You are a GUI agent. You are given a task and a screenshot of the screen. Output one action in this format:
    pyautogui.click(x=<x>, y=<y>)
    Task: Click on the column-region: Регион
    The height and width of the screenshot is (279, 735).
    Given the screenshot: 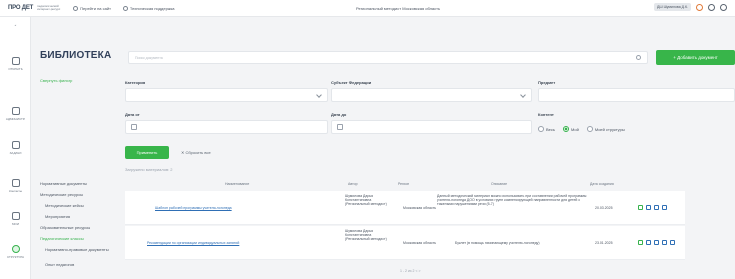 What is the action you would take?
    pyautogui.click(x=403, y=184)
    